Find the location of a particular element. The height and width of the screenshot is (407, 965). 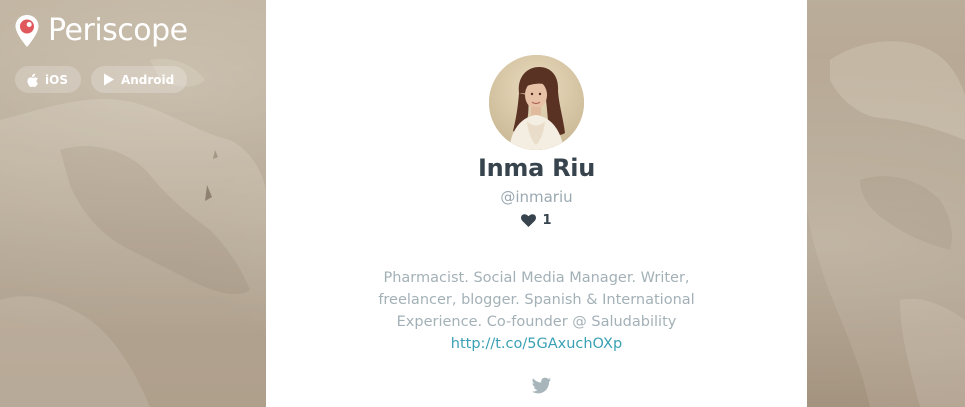

twitter-icon is located at coordinates (541, 385).